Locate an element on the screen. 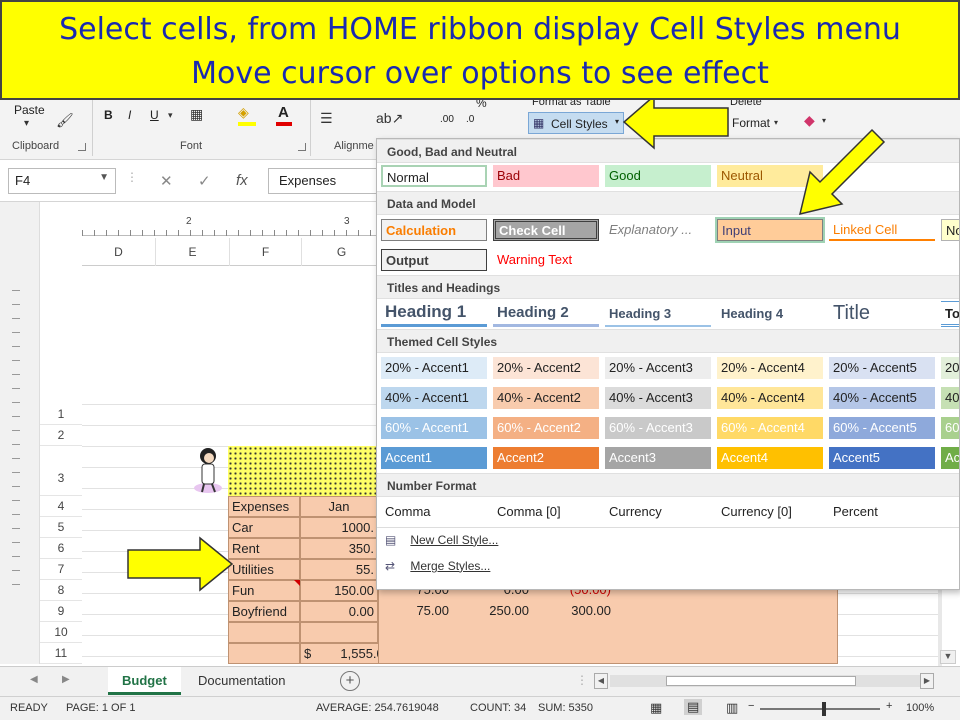 The height and width of the screenshot is (720, 960). style-total: To is located at coordinates (950, 314).